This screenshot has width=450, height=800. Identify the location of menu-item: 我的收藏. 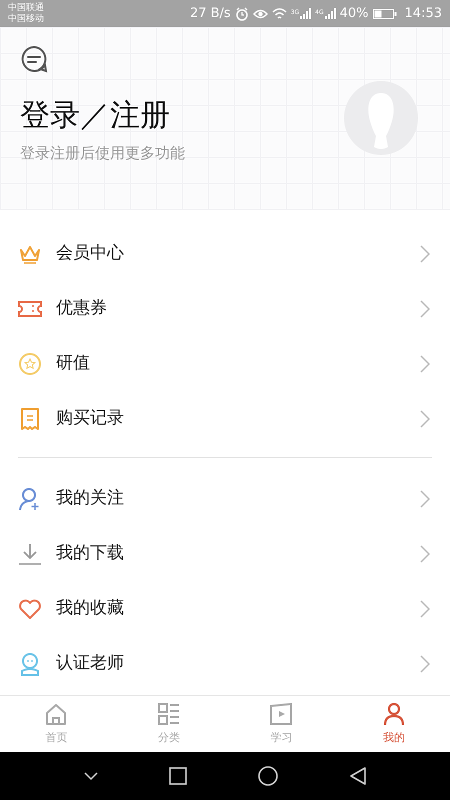
(225, 608).